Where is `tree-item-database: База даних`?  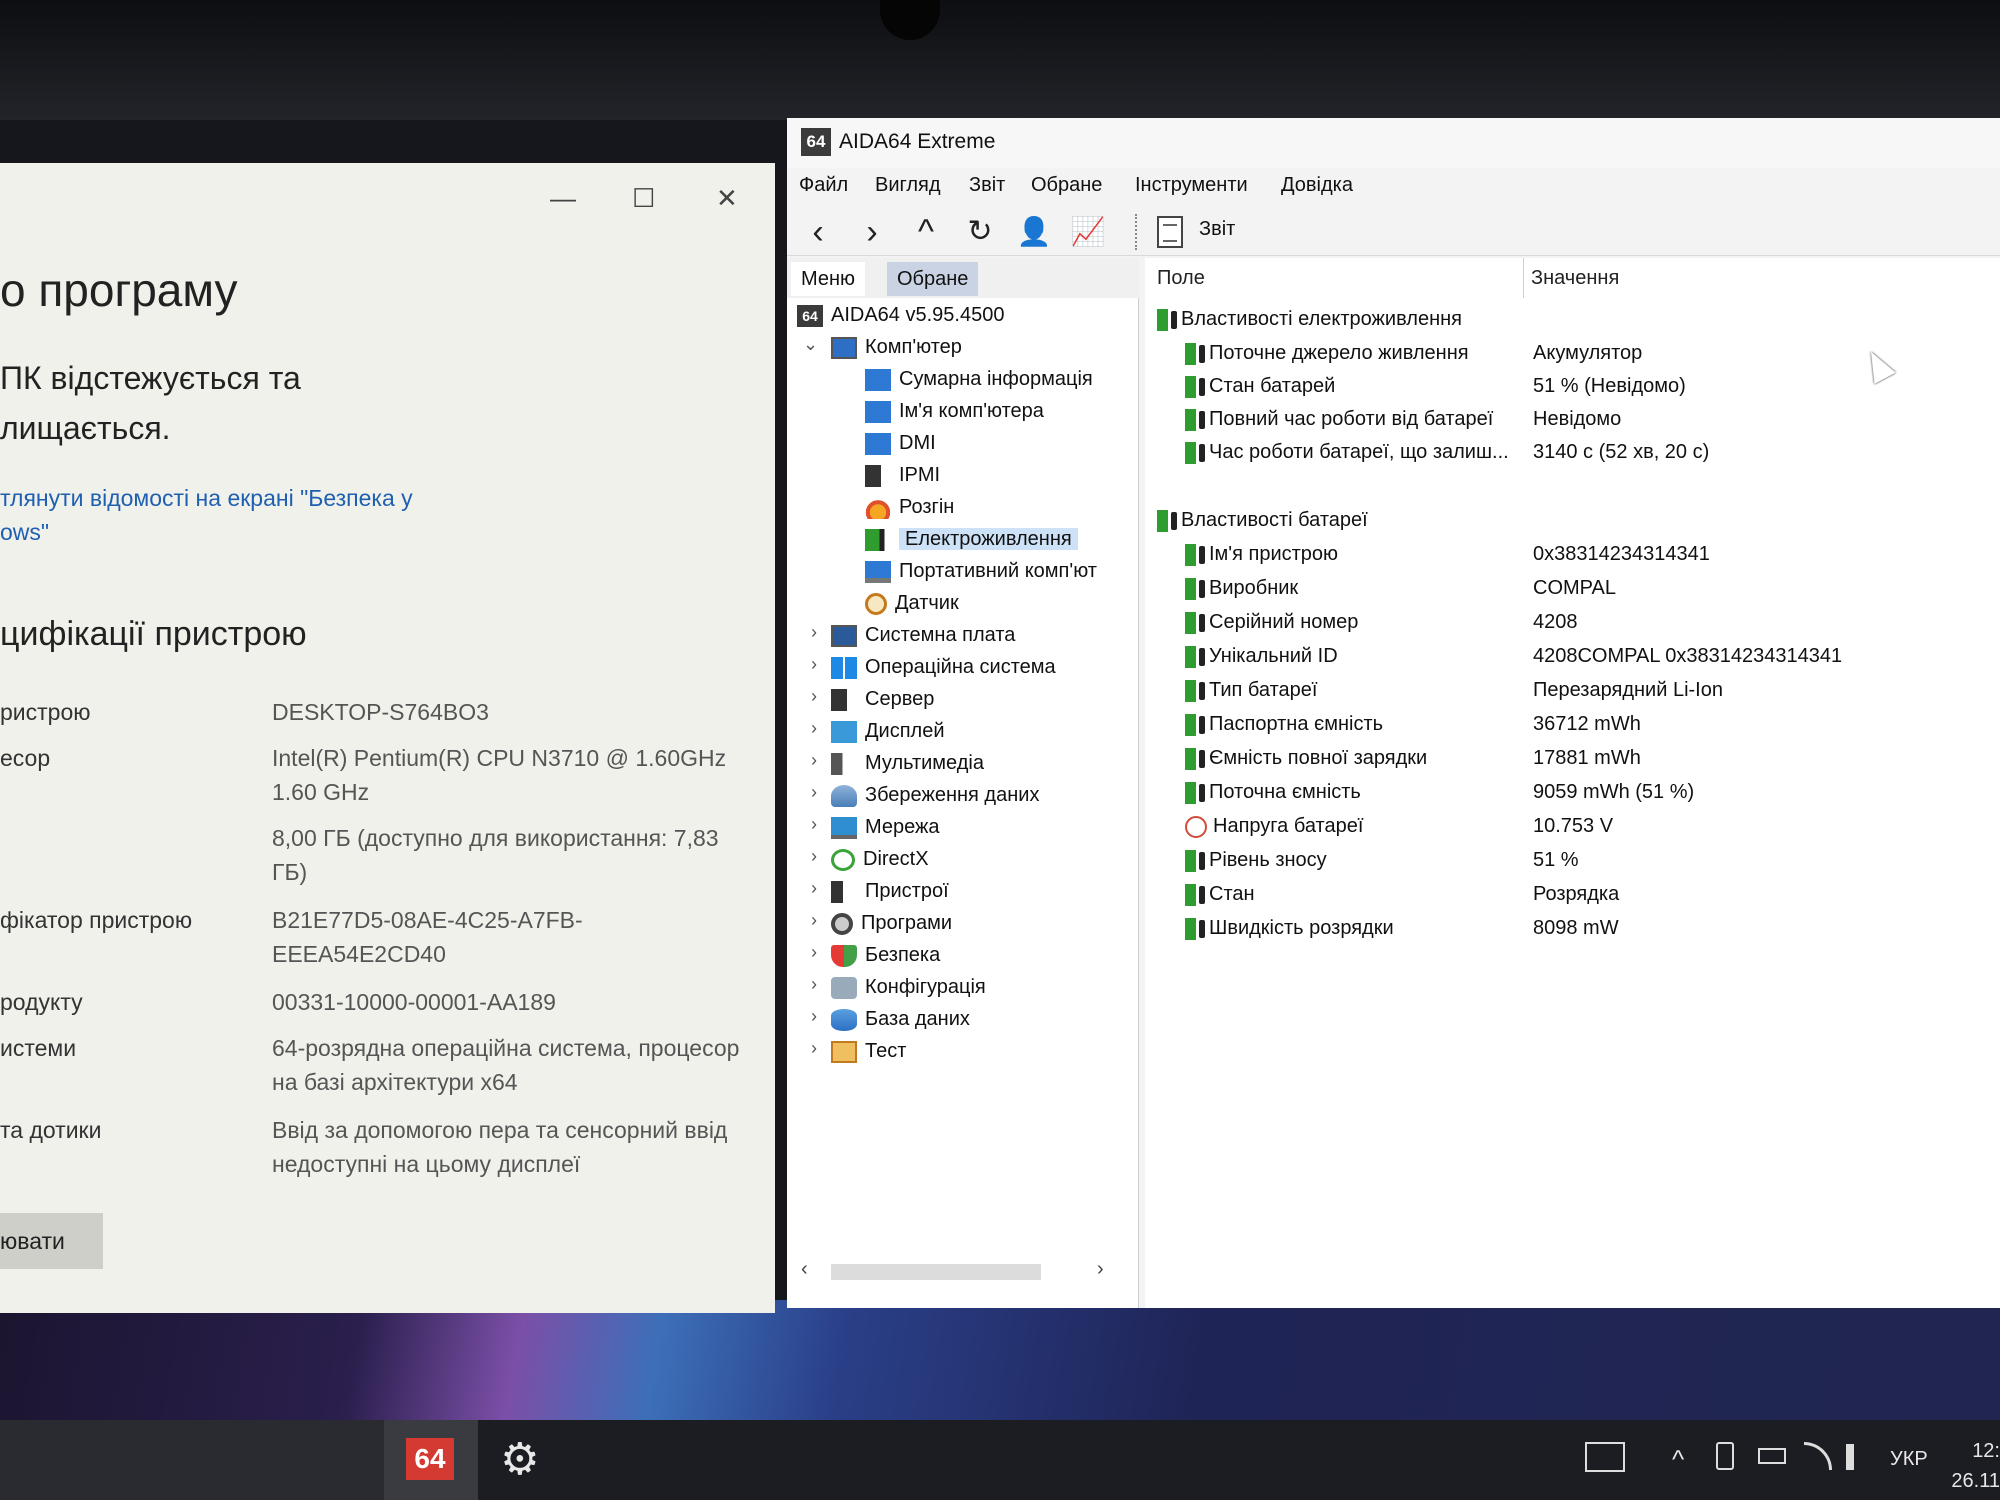 tree-item-database: База даних is located at coordinates (900, 1019).